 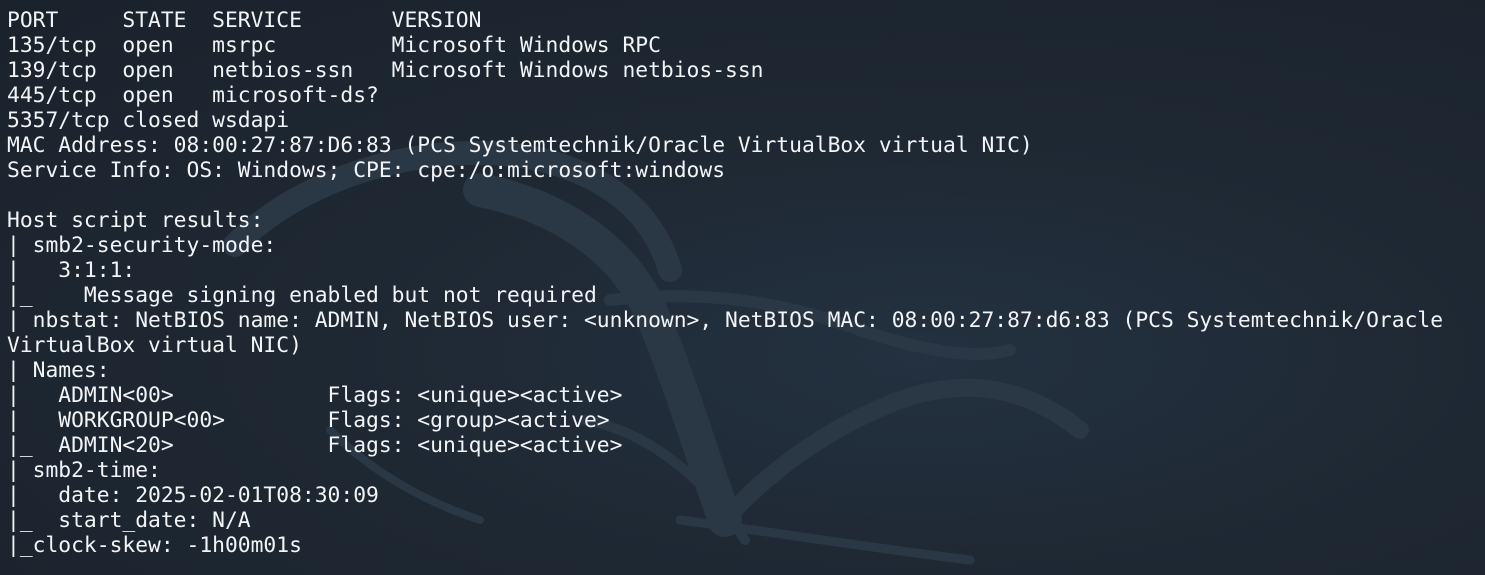 I want to click on terminal-line: | smb2-time:, so click(x=84, y=470).